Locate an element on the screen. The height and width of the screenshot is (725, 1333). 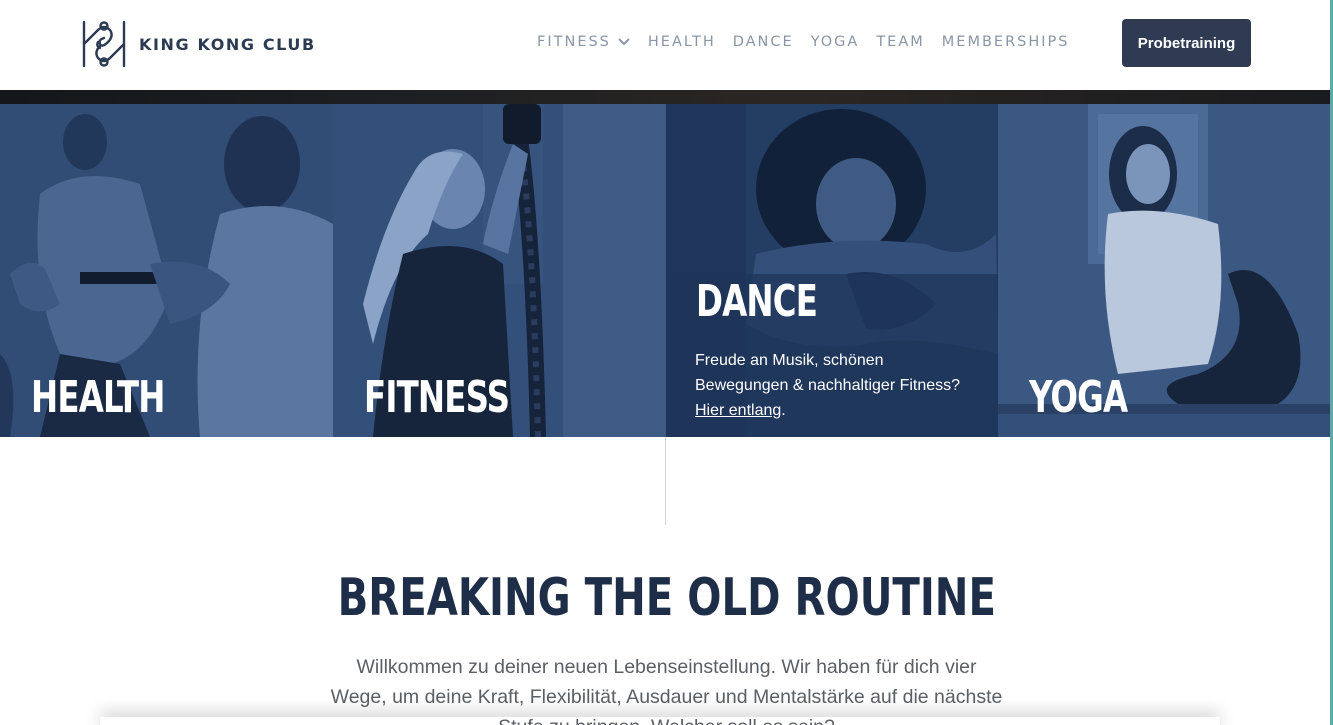
section-divider is located at coordinates (665, 481).